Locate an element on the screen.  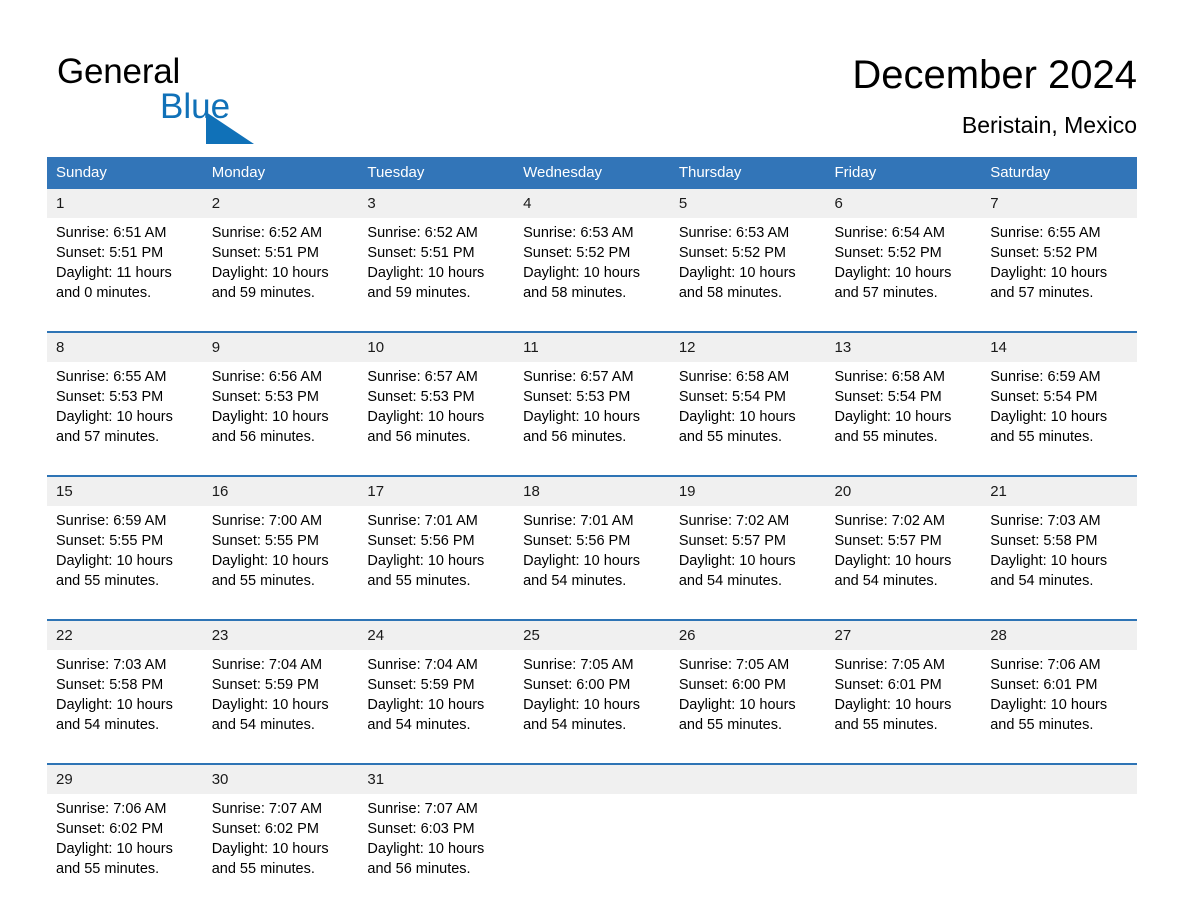
day-number: 30 is located at coordinates (280, 778).